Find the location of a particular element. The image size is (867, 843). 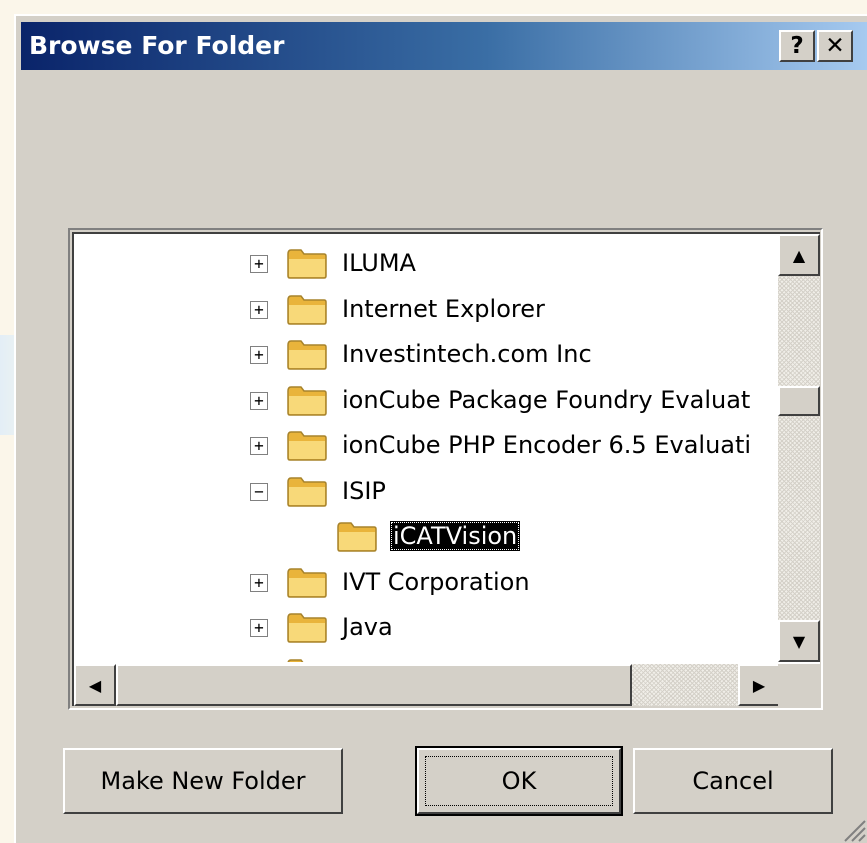

scroll-left-button: ◀ is located at coordinates (95, 685).